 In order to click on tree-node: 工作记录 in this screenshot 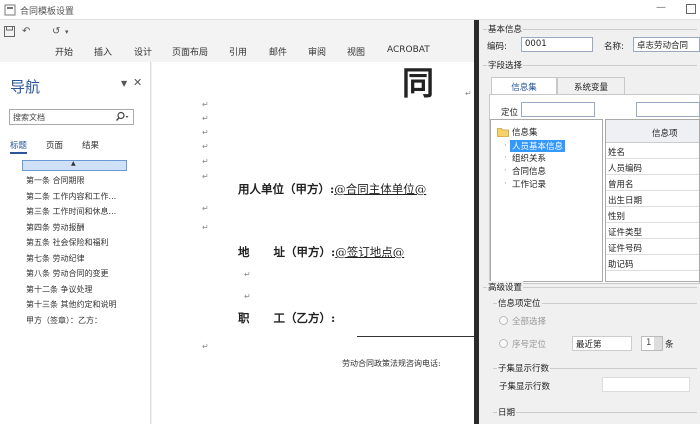, I will do `click(529, 184)`.